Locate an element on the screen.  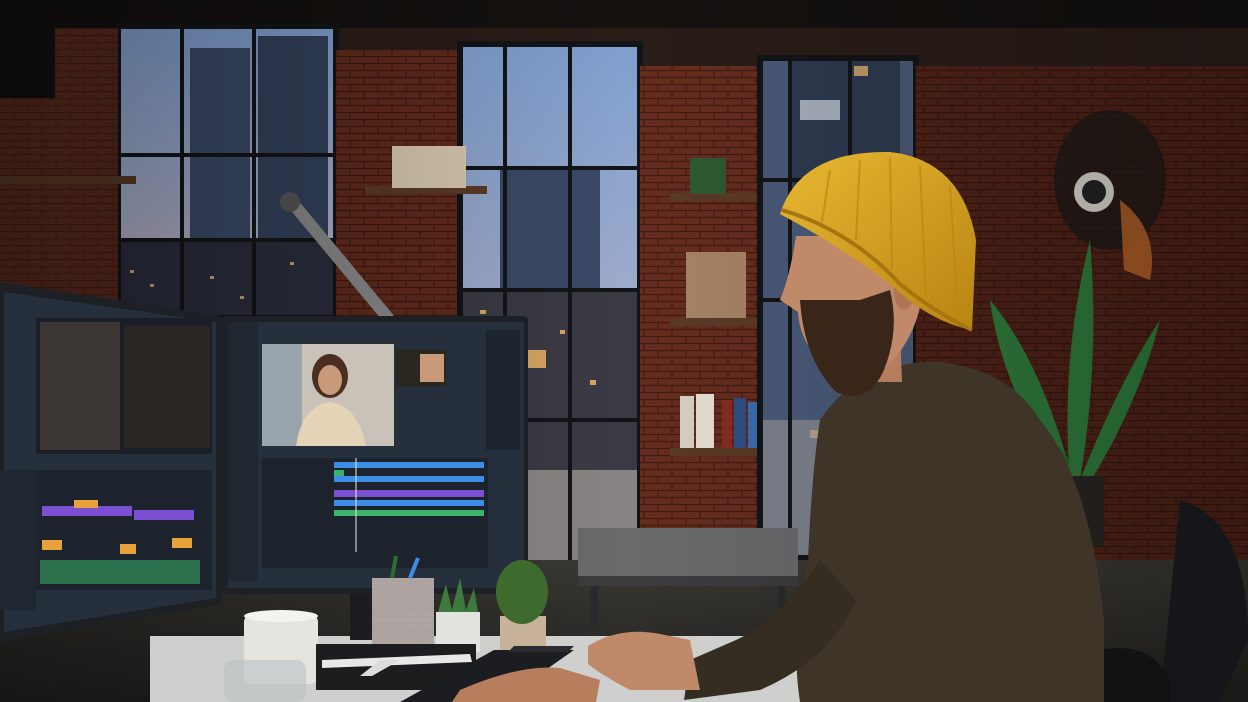
monitor-left is located at coordinates (111, 462).